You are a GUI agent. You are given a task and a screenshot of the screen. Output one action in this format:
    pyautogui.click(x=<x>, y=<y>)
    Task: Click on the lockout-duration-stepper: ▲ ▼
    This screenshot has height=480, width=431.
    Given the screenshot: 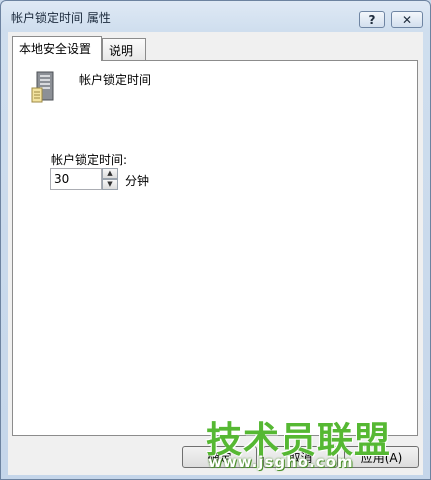 What is the action you would take?
    pyautogui.click(x=84, y=179)
    